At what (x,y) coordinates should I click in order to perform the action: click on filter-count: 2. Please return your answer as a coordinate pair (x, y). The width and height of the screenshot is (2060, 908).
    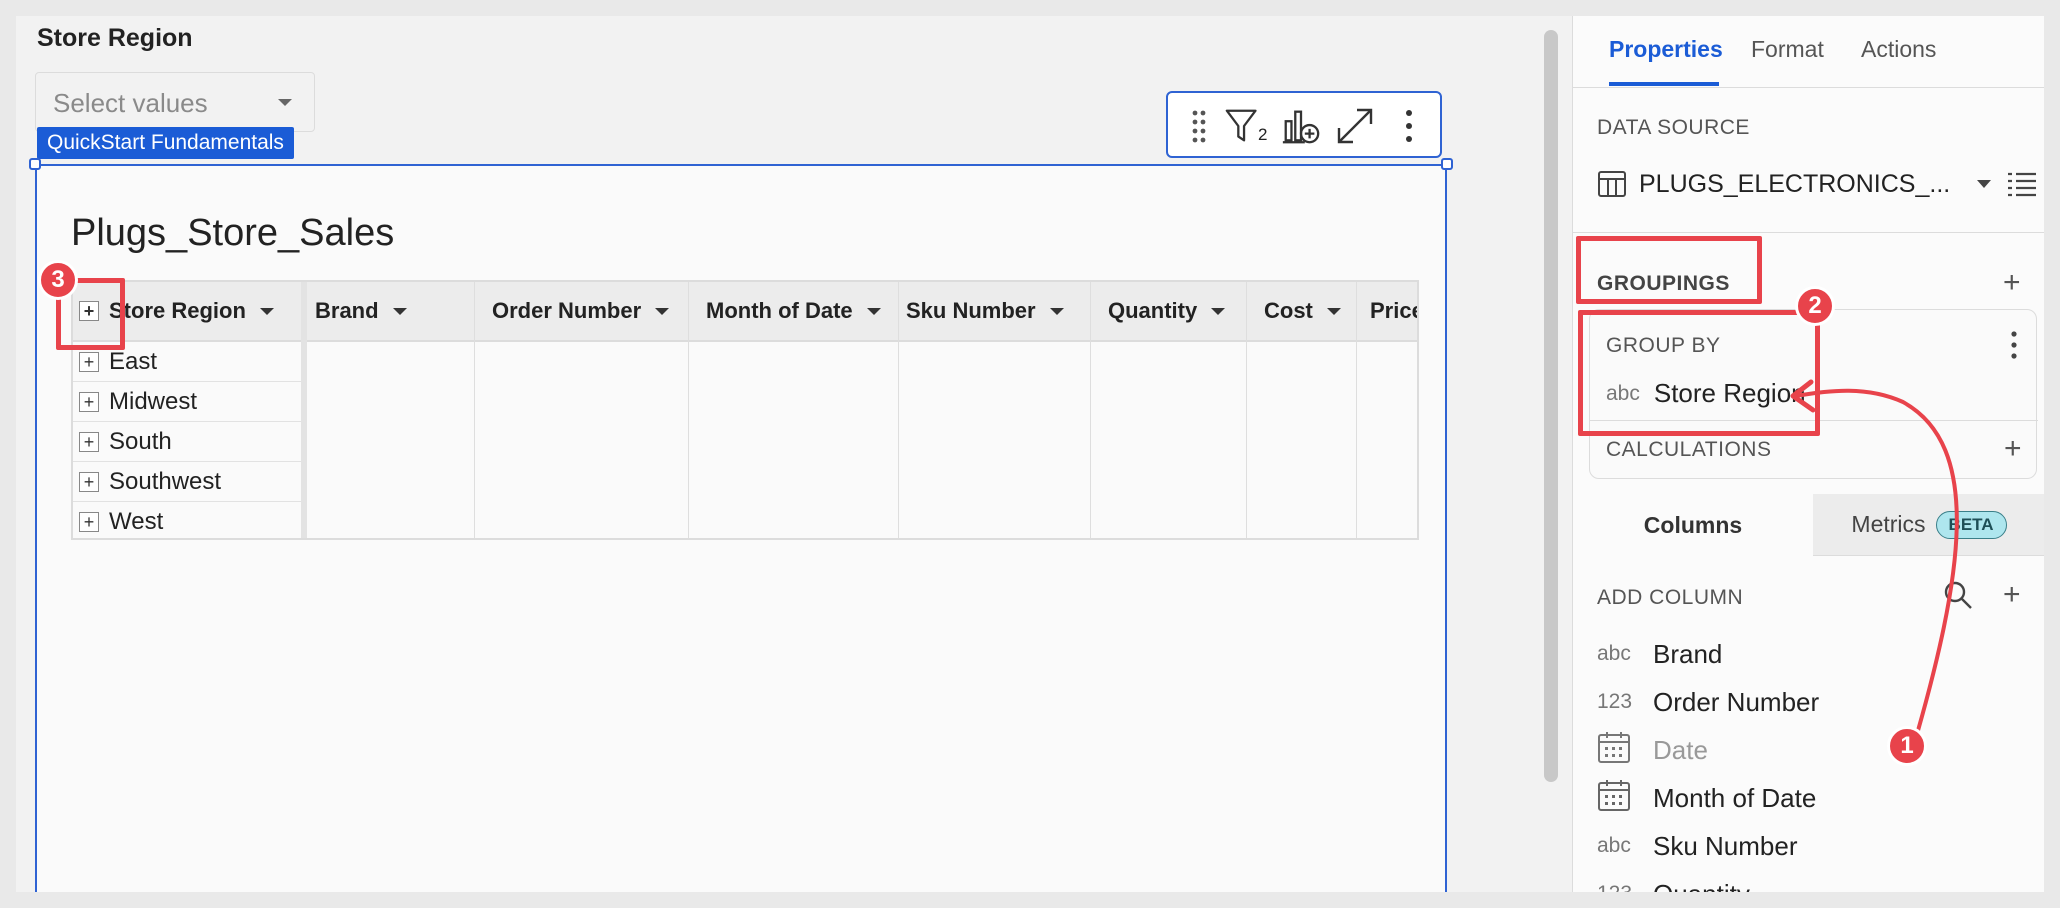
    Looking at the image, I should click on (1263, 134).